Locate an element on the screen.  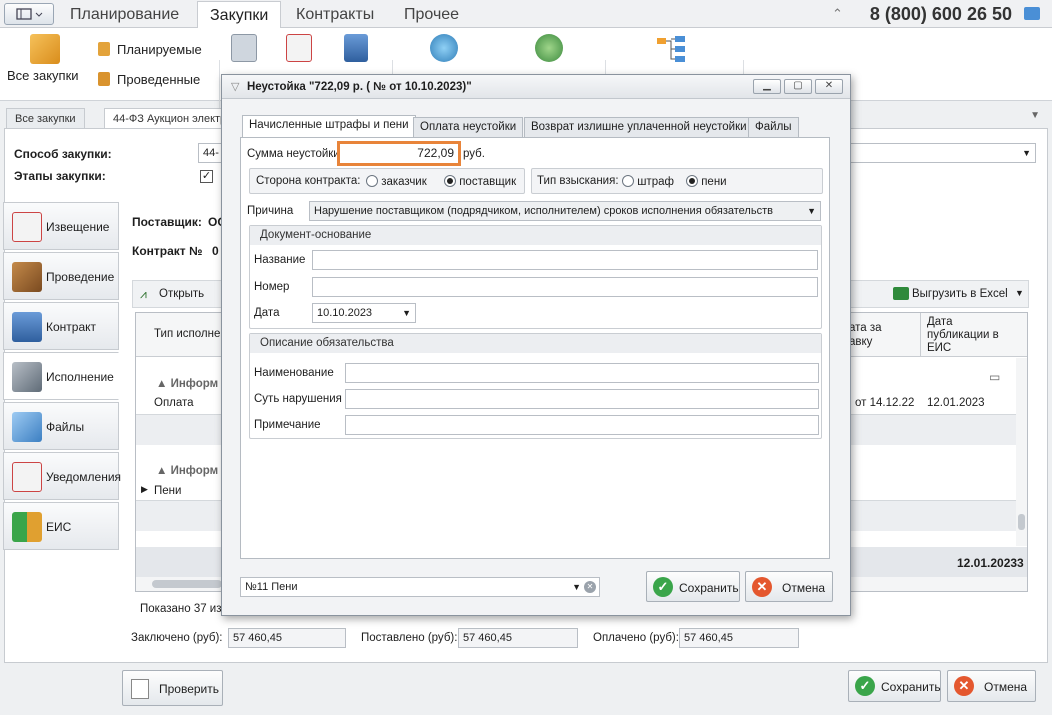
radio-customer: заказчик is located at coordinates (396, 181).